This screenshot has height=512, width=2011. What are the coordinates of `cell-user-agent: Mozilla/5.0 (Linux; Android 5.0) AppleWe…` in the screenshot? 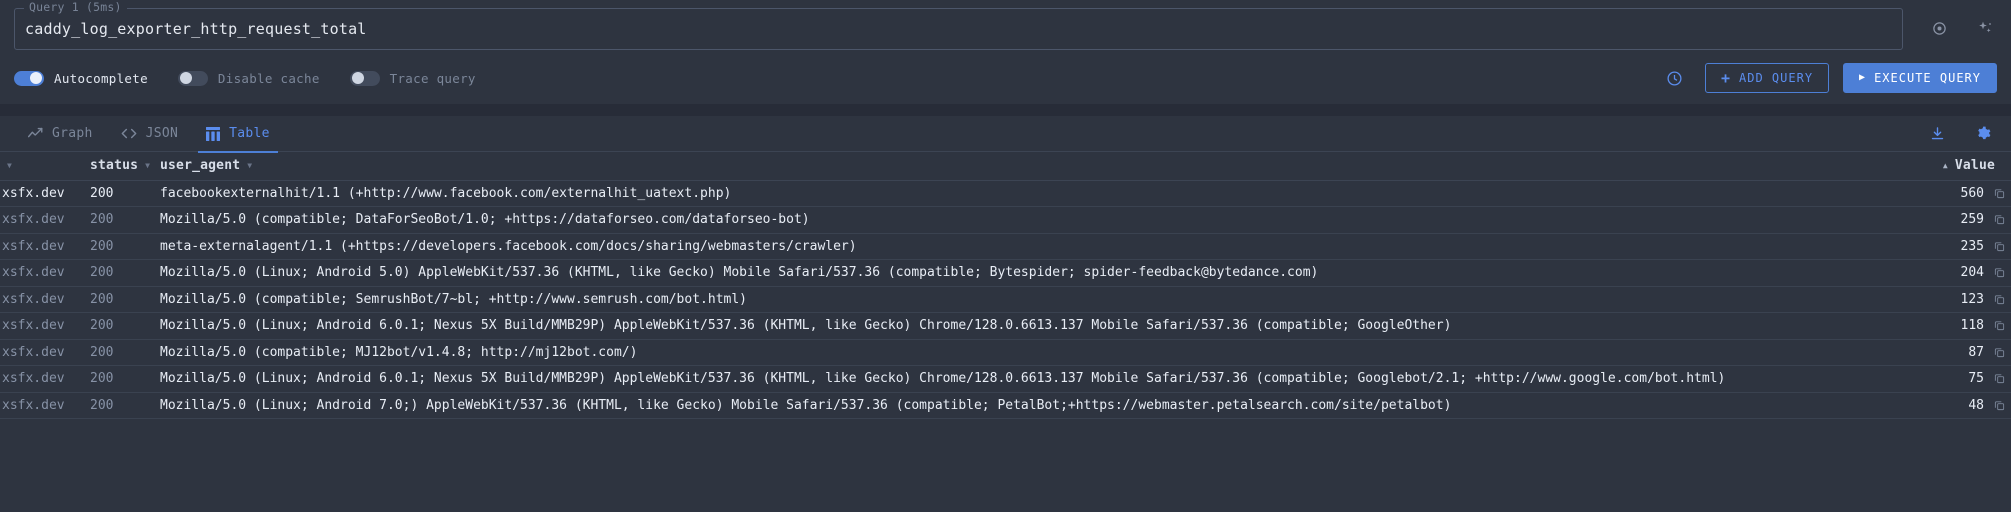 It's located at (739, 273).